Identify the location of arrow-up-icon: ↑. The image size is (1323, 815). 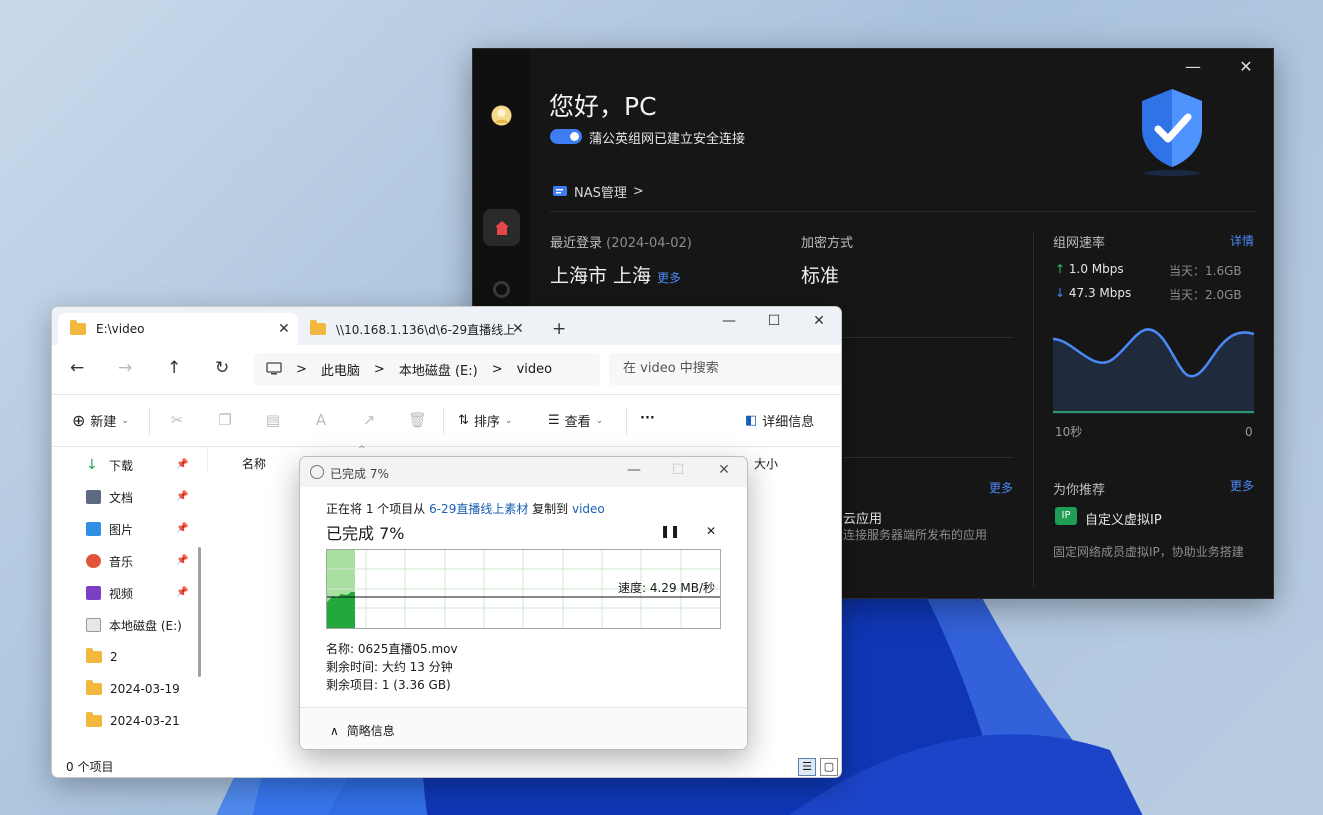
(1060, 269).